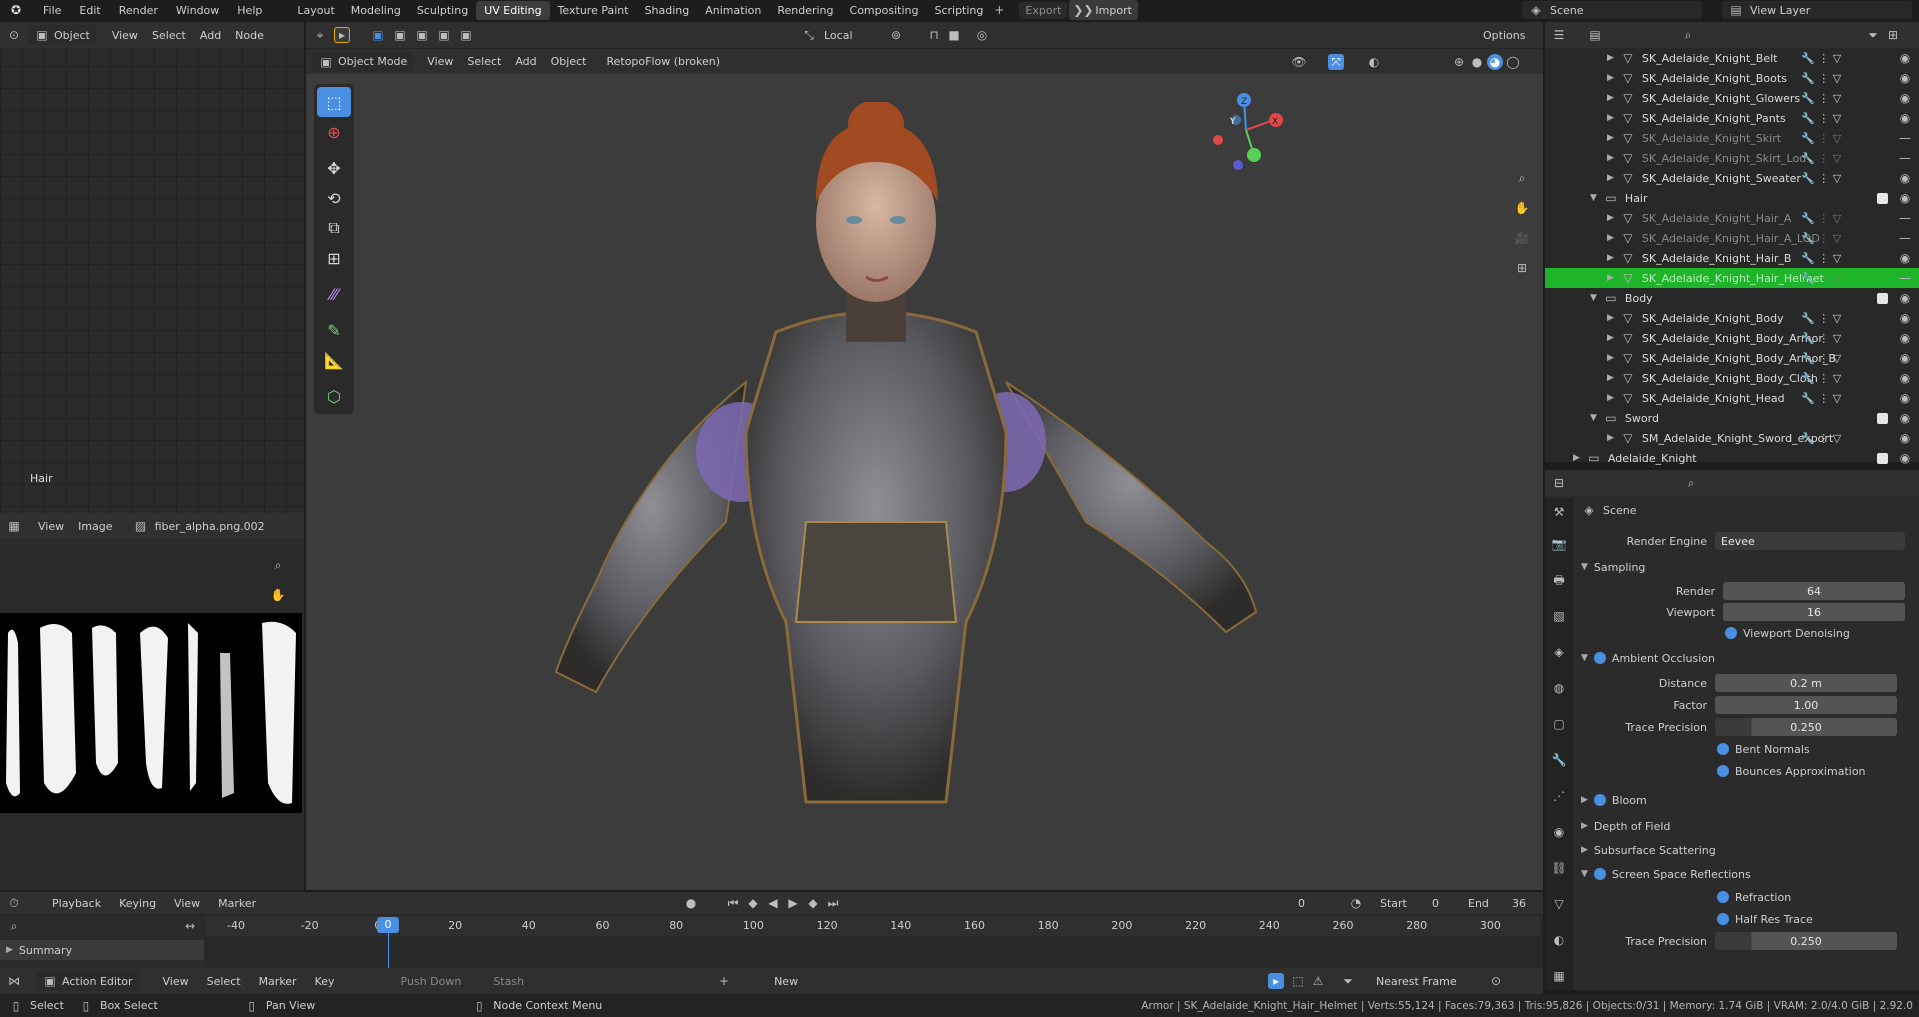 Image resolution: width=1919 pixels, height=1017 pixels. What do you see at coordinates (1504, 35) in the screenshot?
I see `options-menu: Options` at bounding box center [1504, 35].